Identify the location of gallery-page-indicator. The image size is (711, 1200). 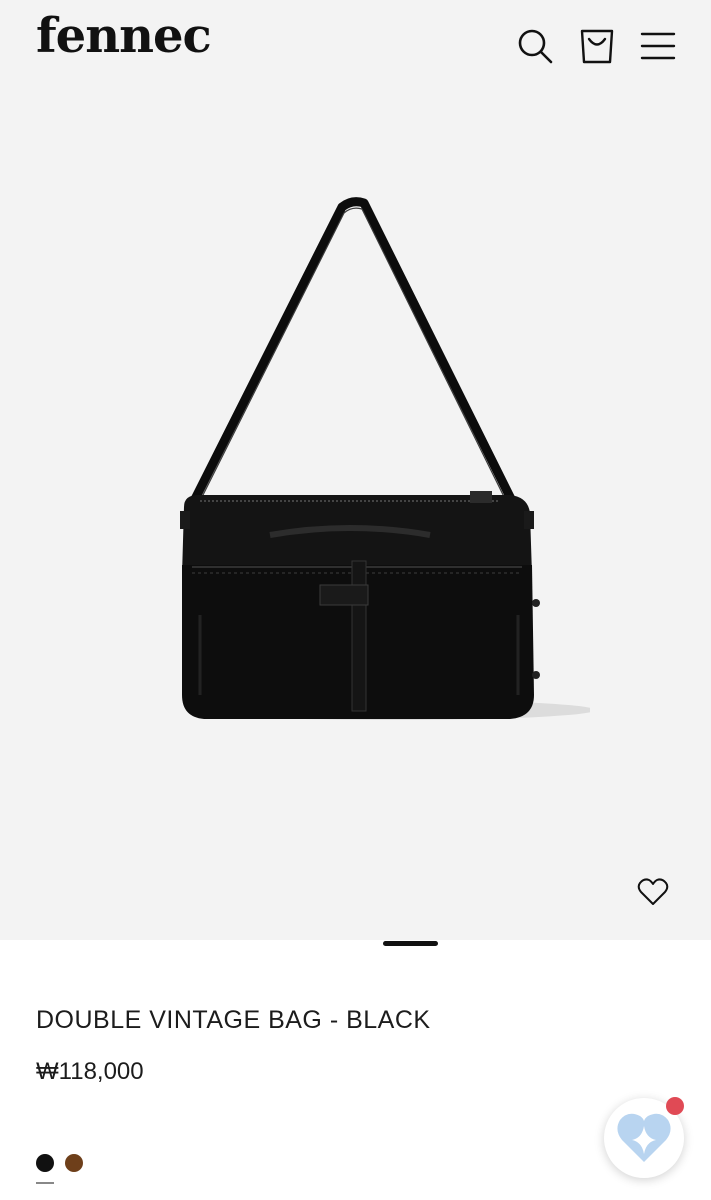
(410, 943).